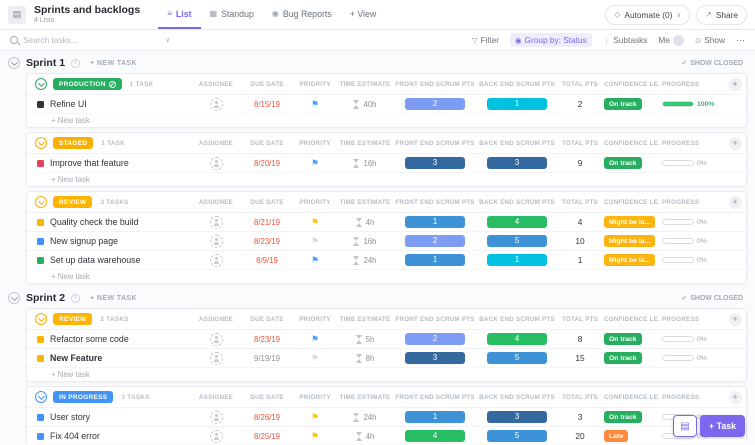  What do you see at coordinates (435, 436) in the screenshot?
I see `front-end-points: 4` at bounding box center [435, 436].